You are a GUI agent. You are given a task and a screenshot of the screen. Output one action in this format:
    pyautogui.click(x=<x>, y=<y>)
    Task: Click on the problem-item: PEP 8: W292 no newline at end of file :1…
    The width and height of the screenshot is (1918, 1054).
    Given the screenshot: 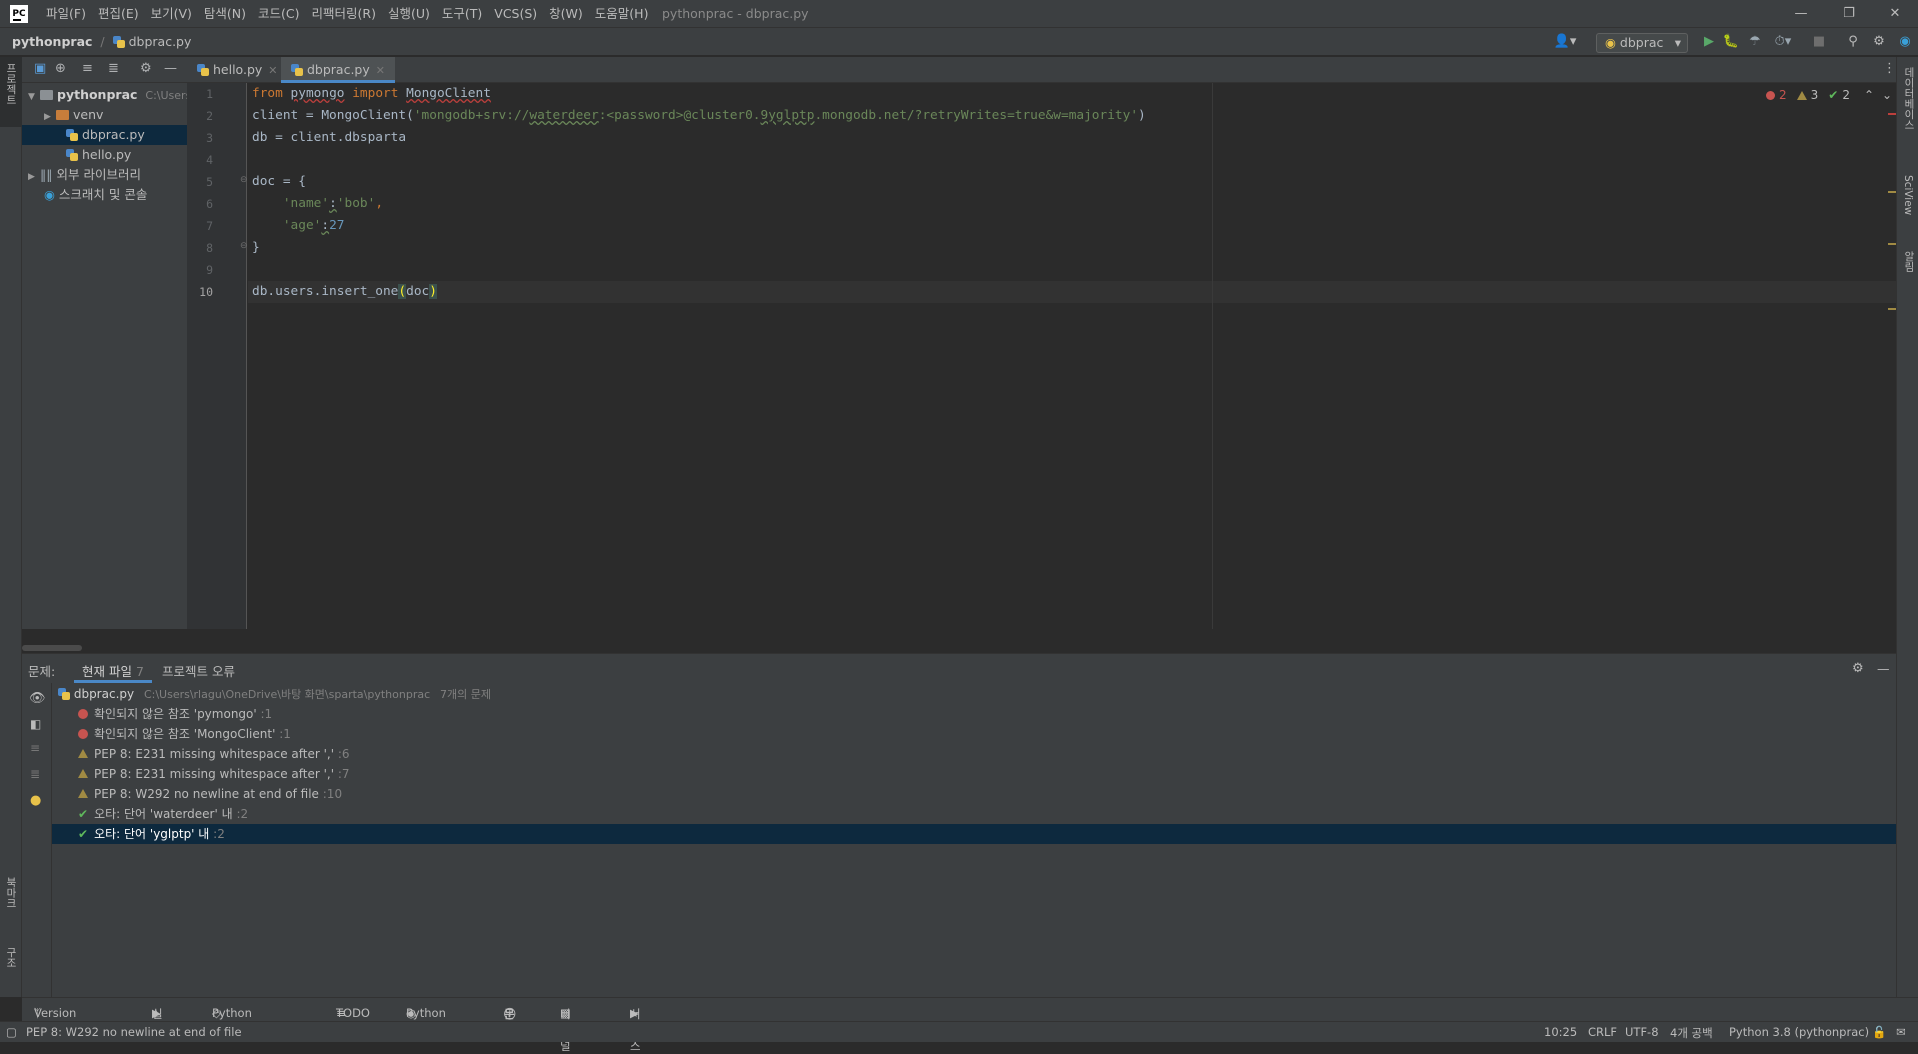 What is the action you would take?
    pyautogui.click(x=974, y=794)
    